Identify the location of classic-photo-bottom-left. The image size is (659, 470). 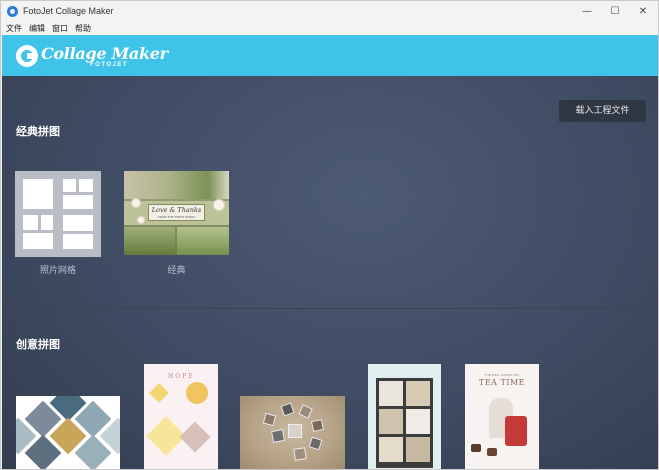
(149, 241).